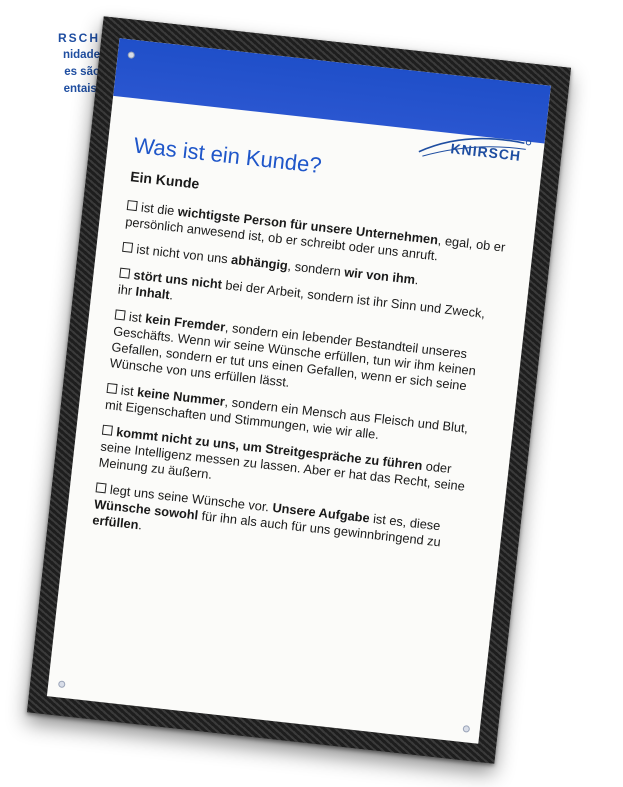 The width and height of the screenshot is (623, 787). What do you see at coordinates (152, 293) in the screenshot?
I see `item-text-bold: Inhalt` at bounding box center [152, 293].